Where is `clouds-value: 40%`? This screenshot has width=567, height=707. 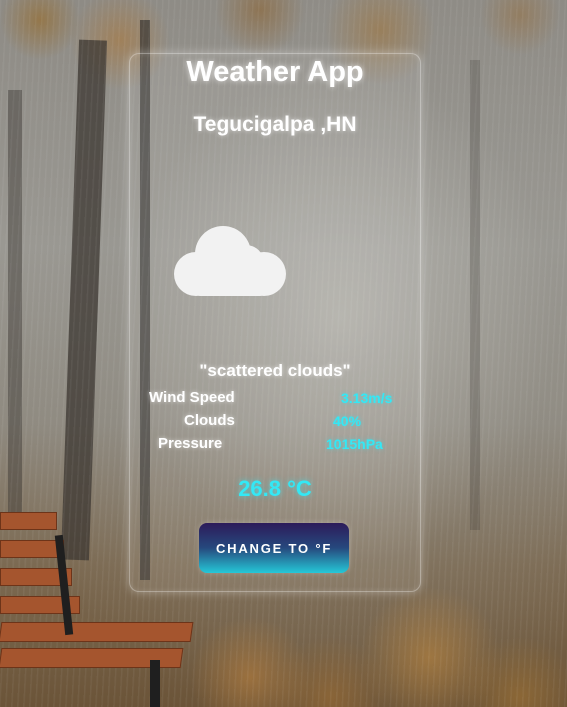
clouds-value: 40% is located at coordinates (347, 421).